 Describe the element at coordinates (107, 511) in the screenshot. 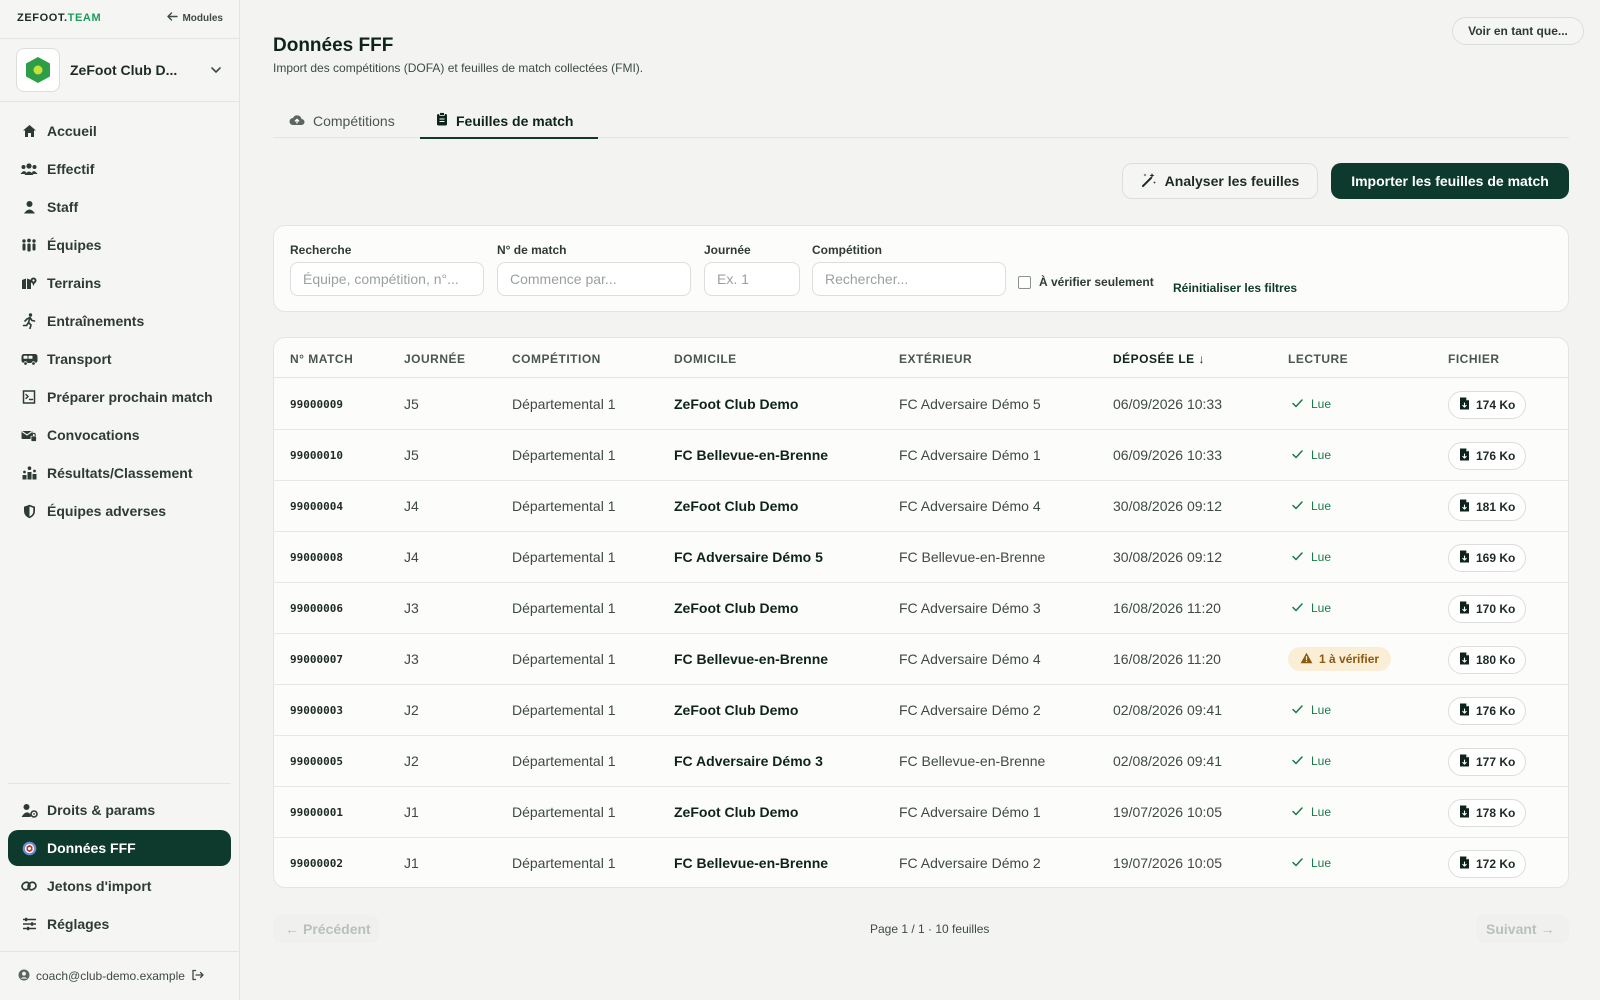

I see `sidebar-item-label: Équipes adverses` at that location.